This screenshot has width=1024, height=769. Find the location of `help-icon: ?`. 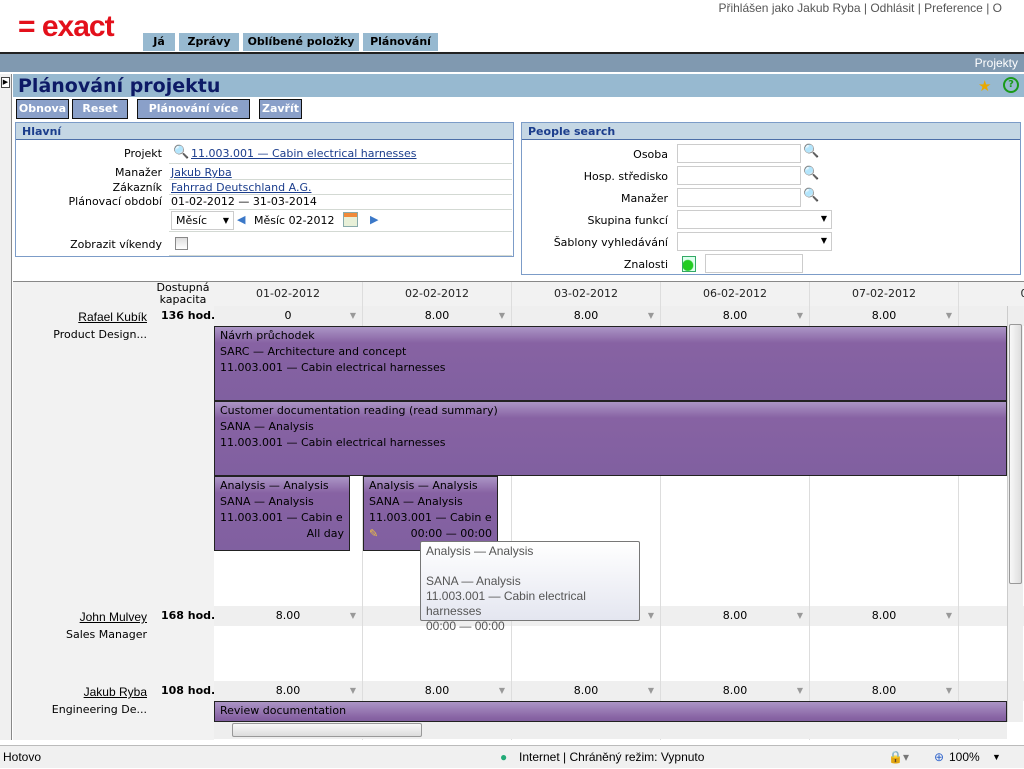

help-icon: ? is located at coordinates (1011, 85).